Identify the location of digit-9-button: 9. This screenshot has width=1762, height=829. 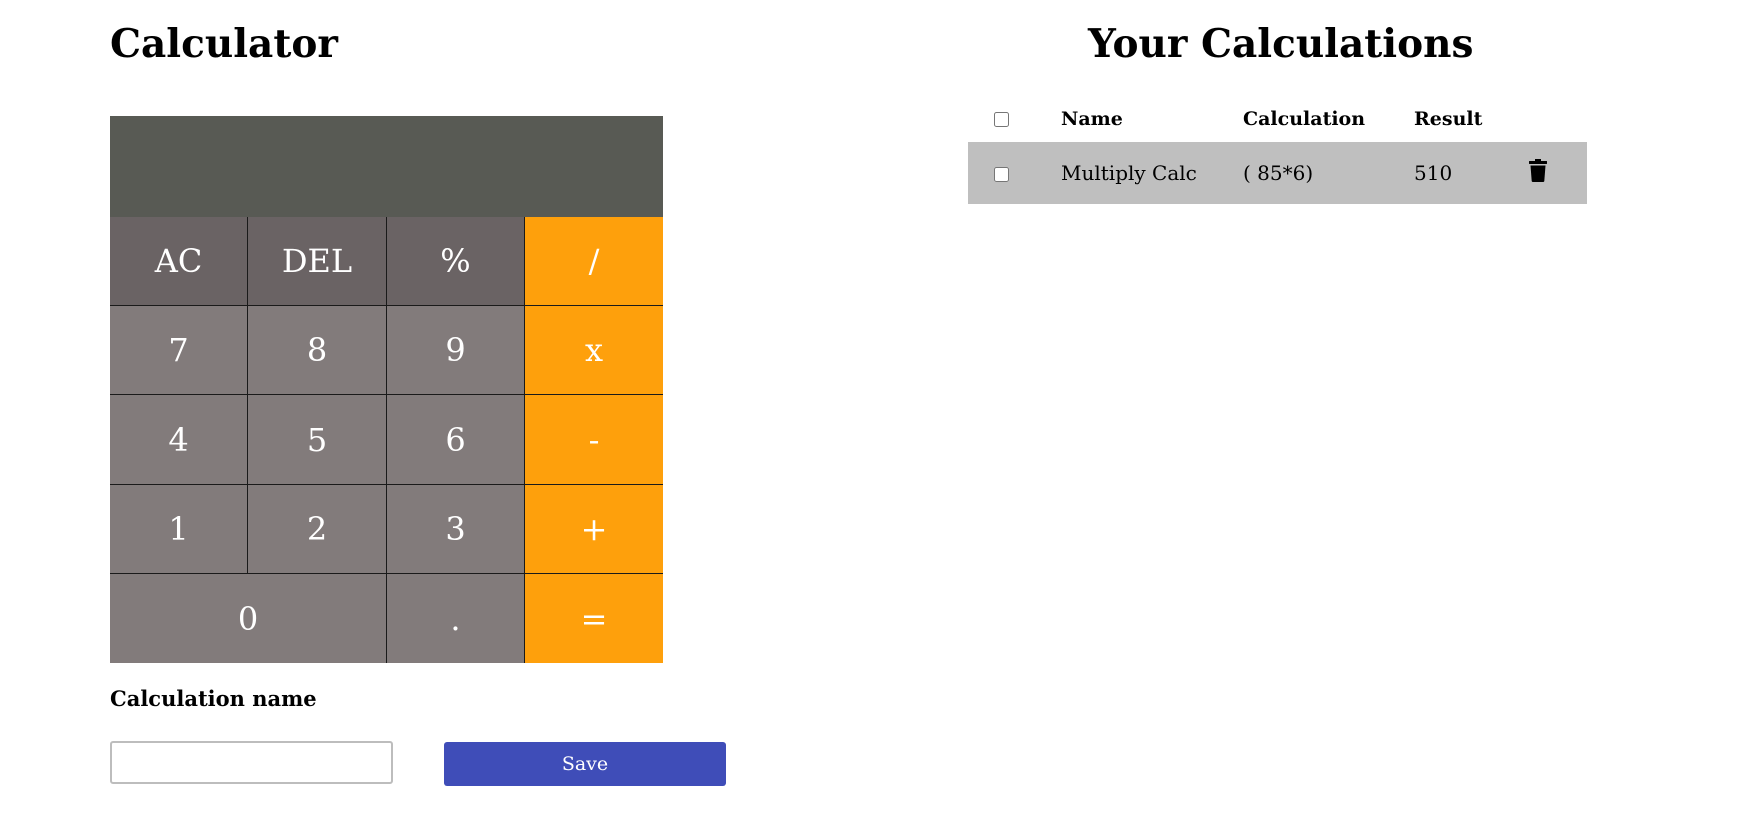
(456, 350).